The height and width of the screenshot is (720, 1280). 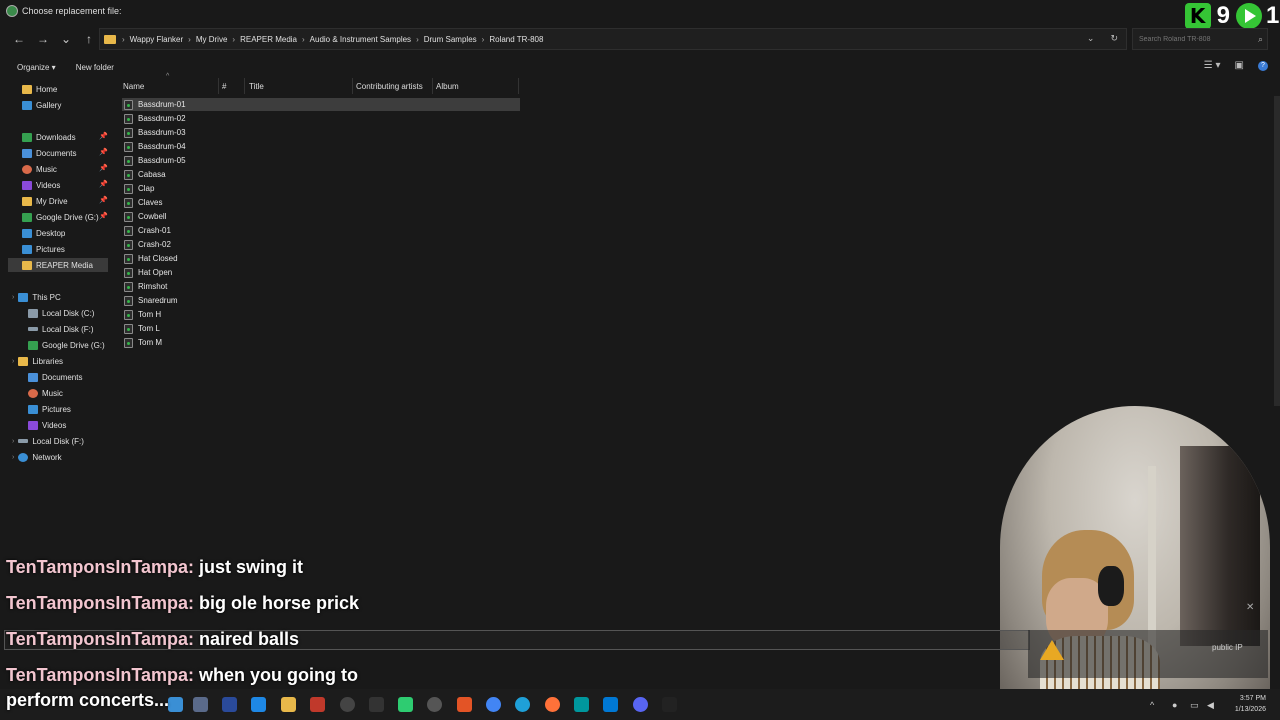 What do you see at coordinates (49, 137) in the screenshot?
I see `sidebar-item-downloads: Downloads` at bounding box center [49, 137].